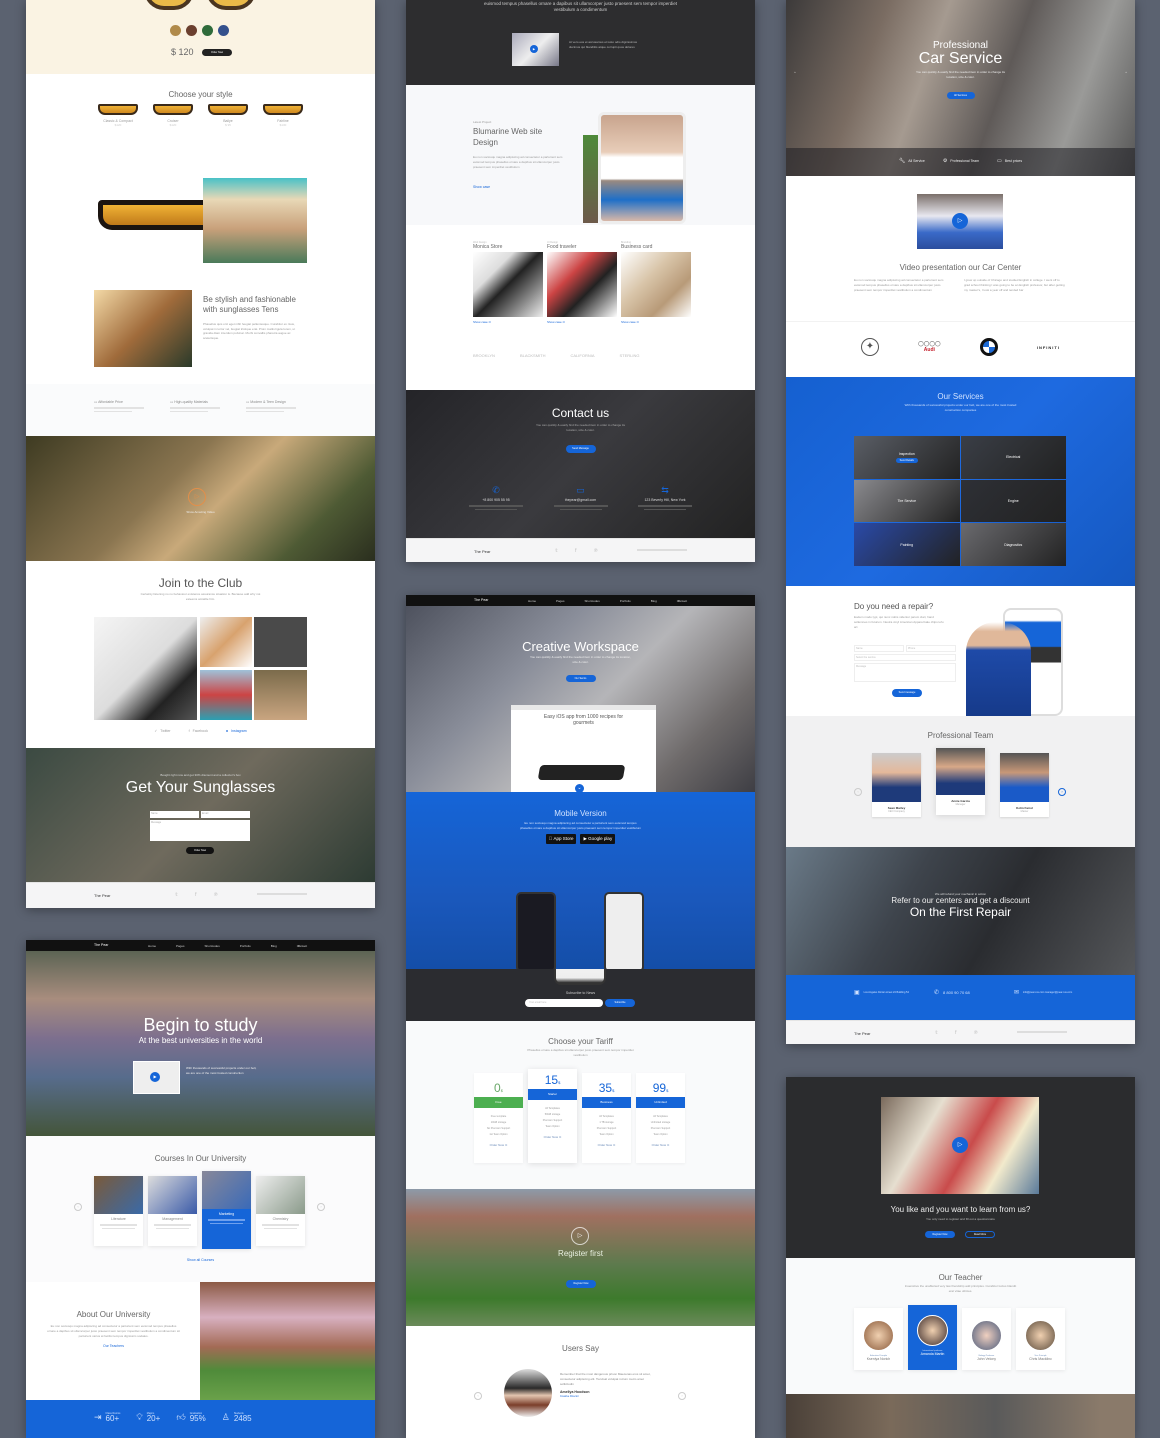 Image resolution: width=1160 pixels, height=1438 pixels. I want to click on team-card: Kolin Farrel Master, so click(1024, 785).